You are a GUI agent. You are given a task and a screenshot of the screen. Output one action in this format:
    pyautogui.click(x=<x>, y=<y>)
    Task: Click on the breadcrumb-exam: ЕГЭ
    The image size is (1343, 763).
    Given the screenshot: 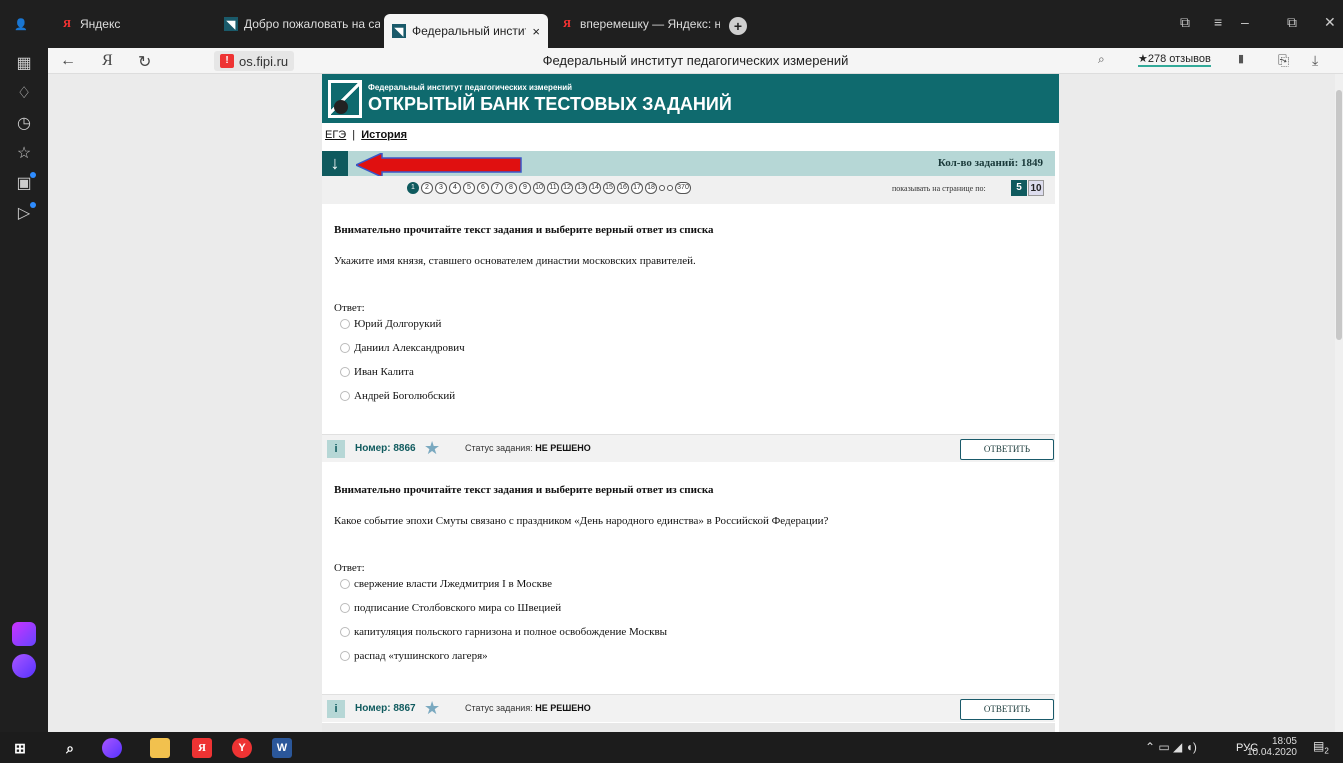 What is the action you would take?
    pyautogui.click(x=335, y=135)
    